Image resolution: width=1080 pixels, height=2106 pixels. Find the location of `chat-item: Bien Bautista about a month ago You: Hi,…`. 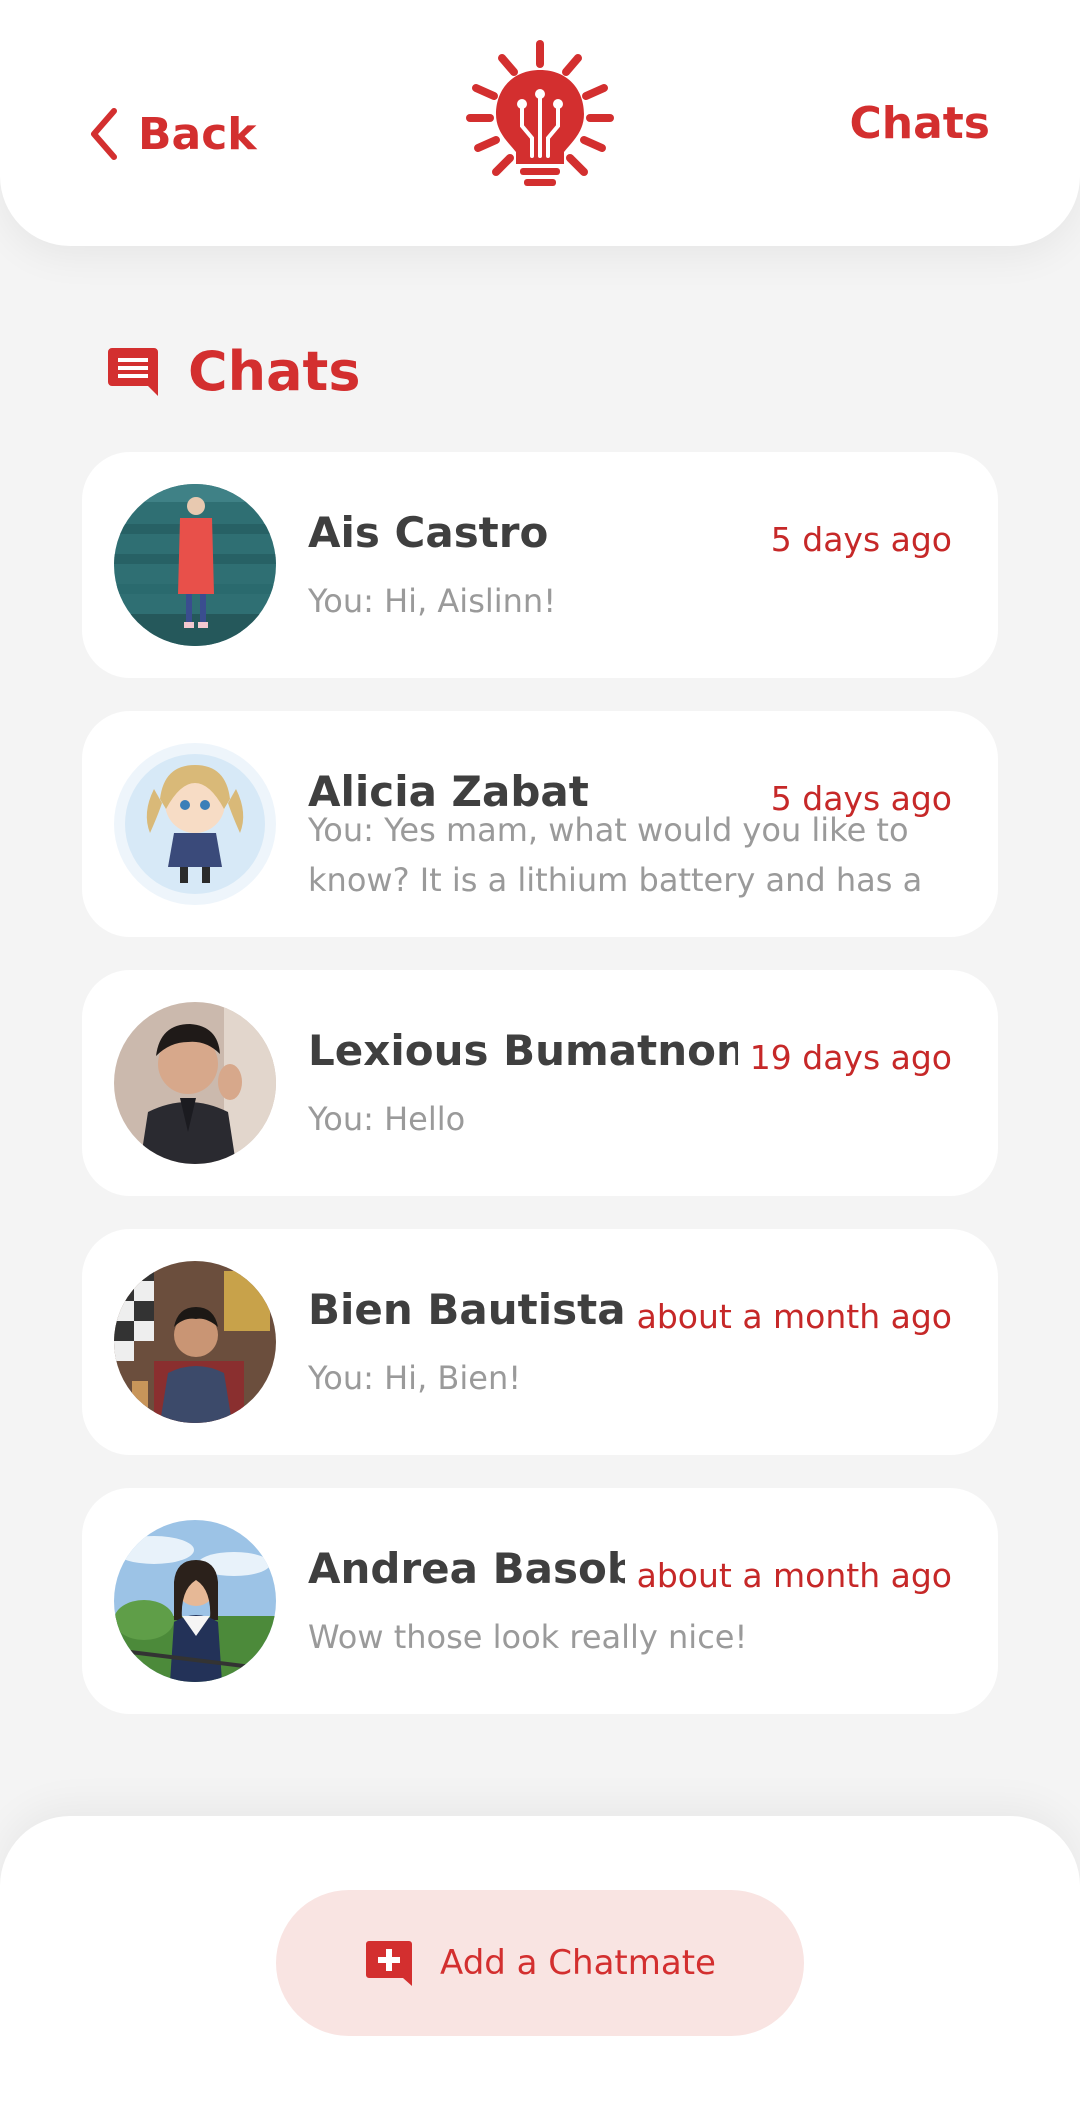

chat-item: Bien Bautista about a month ago You: Hi,… is located at coordinates (540, 1342).